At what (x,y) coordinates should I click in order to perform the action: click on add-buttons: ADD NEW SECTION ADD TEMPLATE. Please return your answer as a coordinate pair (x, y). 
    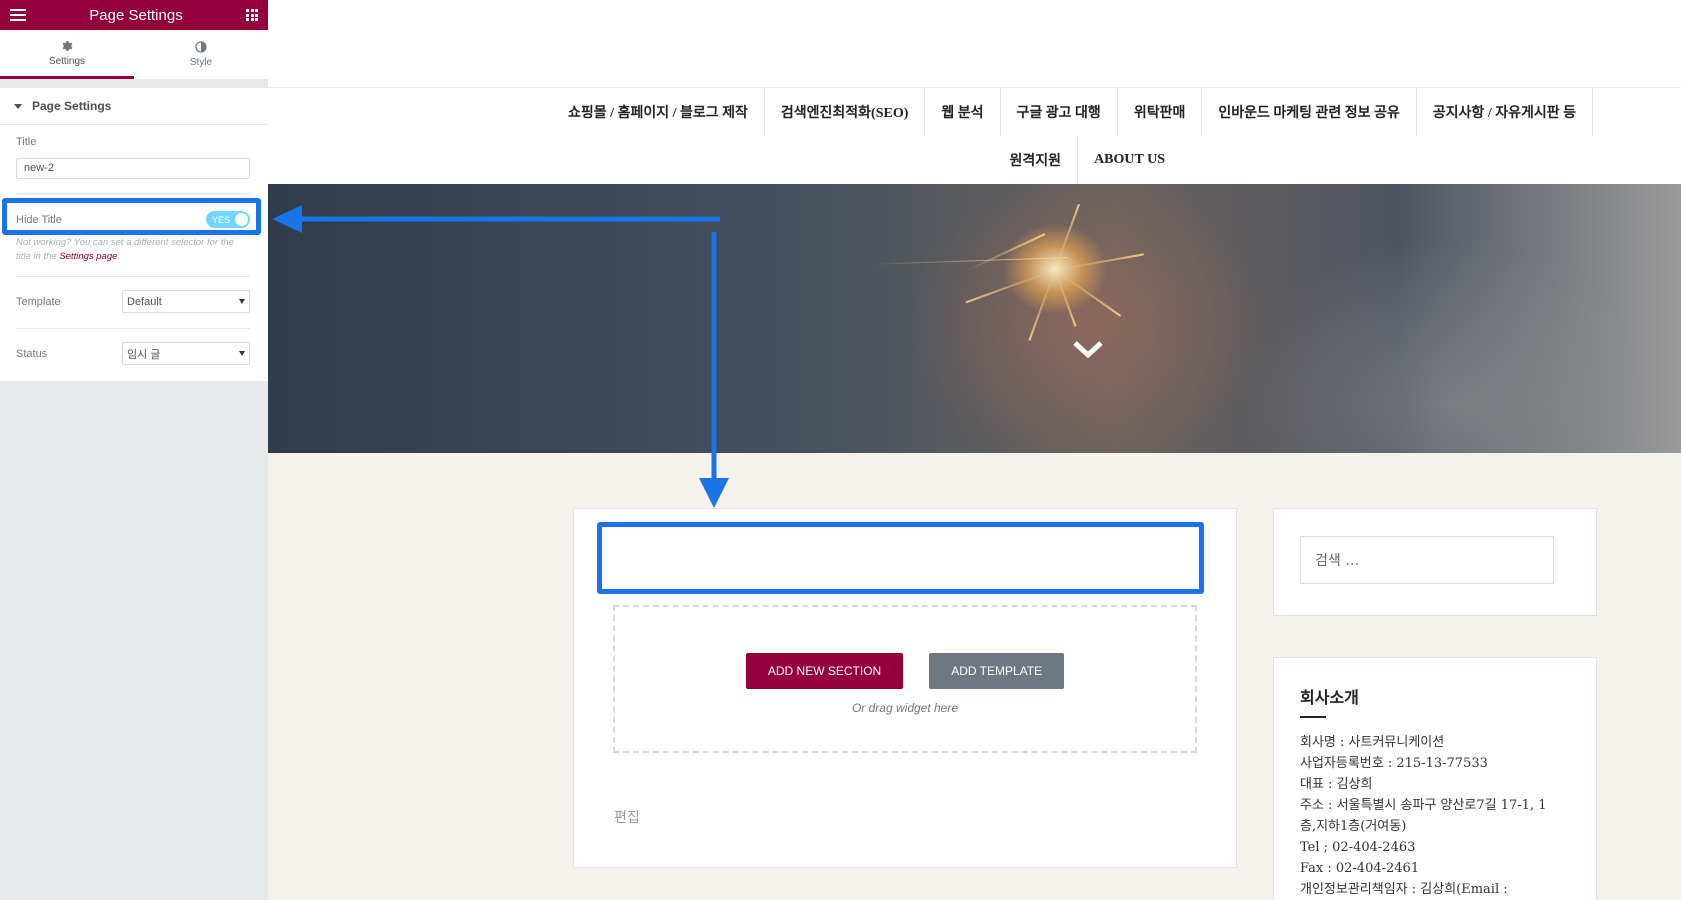
    Looking at the image, I should click on (905, 671).